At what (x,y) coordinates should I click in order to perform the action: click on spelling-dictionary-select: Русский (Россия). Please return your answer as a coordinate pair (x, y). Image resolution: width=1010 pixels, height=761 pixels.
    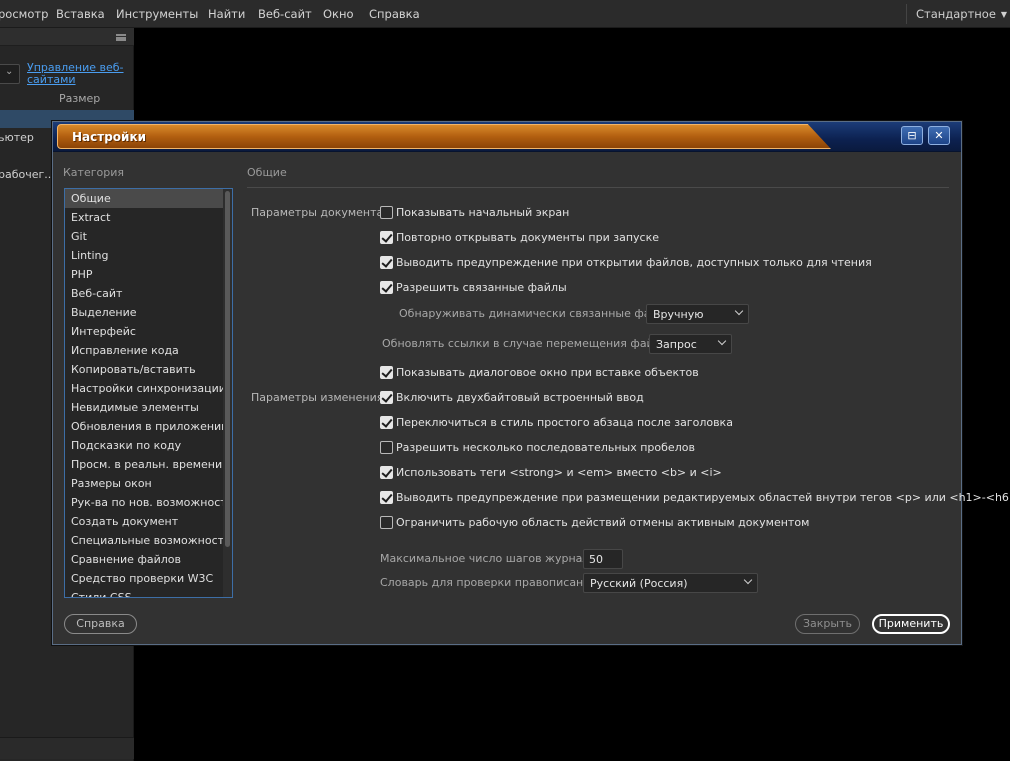
    Looking at the image, I should click on (670, 583).